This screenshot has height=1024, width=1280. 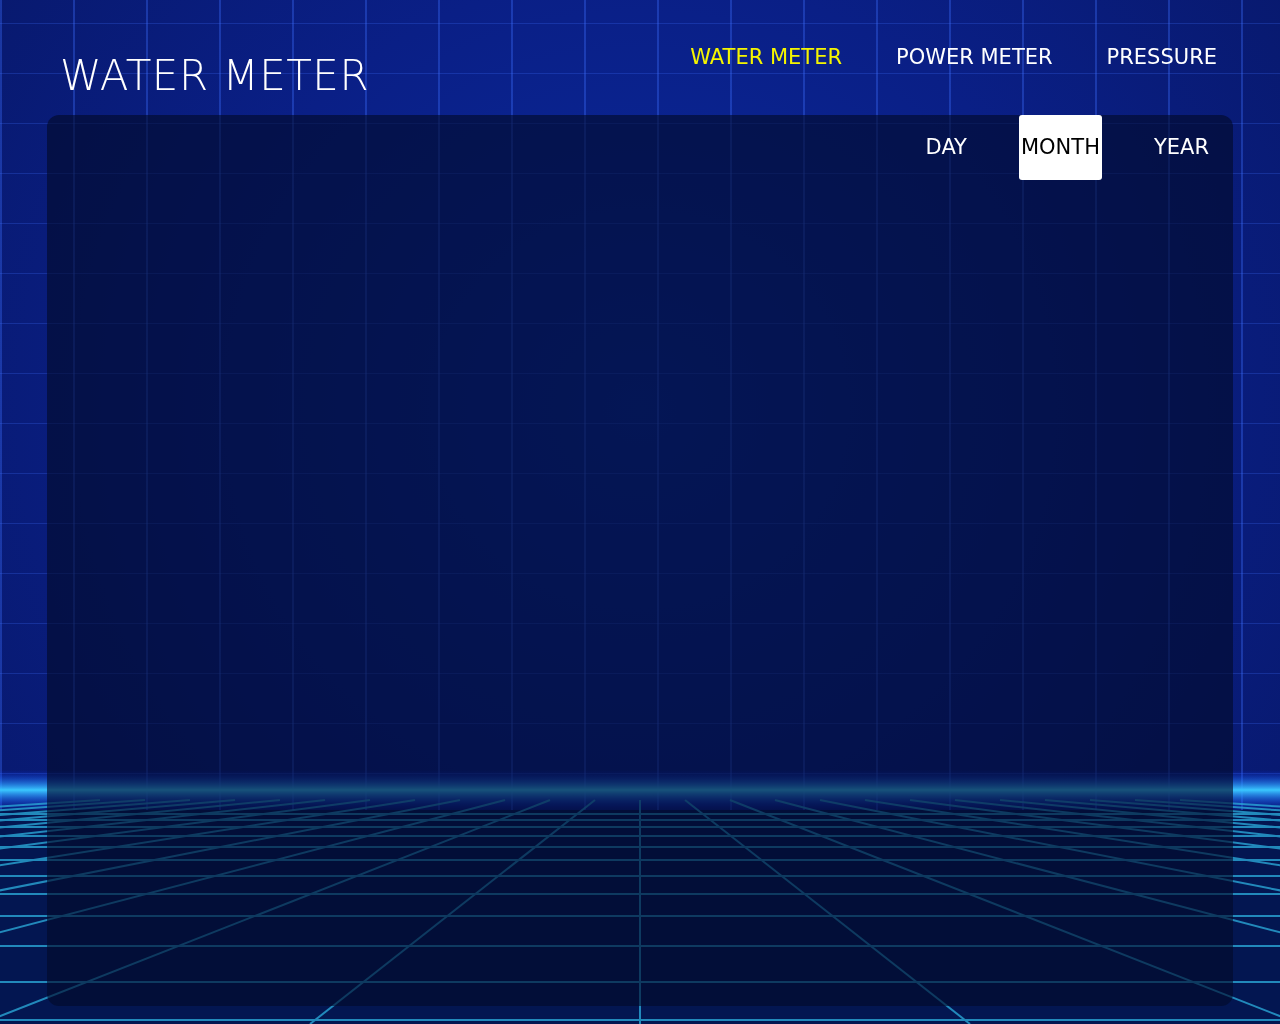 I want to click on period-tab: DAY, so click(x=946, y=147).